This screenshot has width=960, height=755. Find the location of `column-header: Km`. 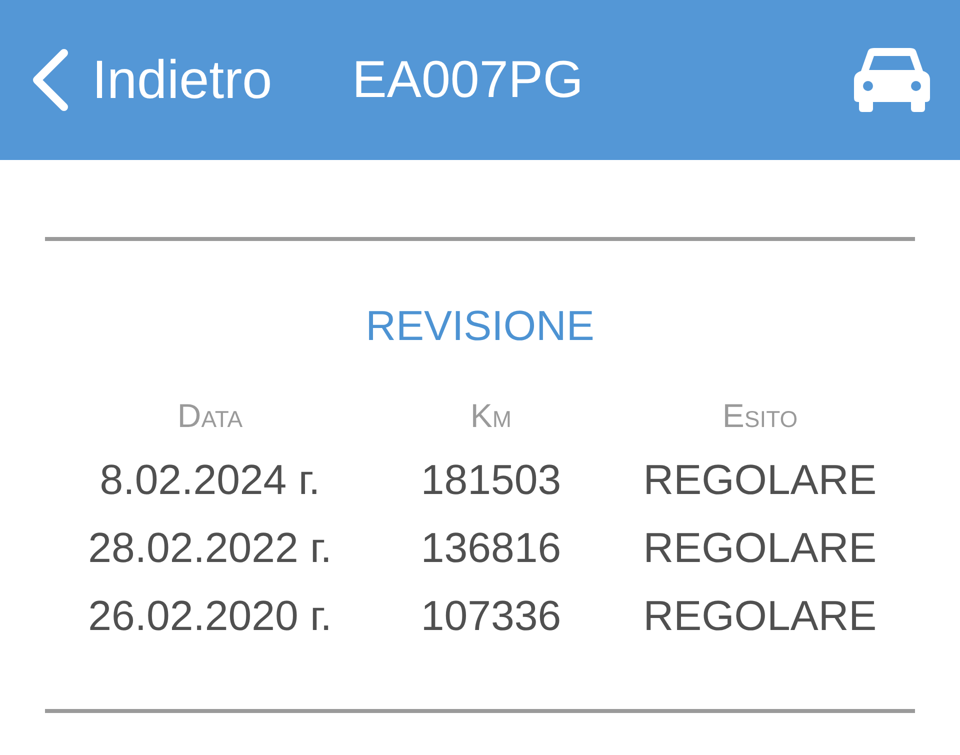

column-header: Km is located at coordinates (491, 416).